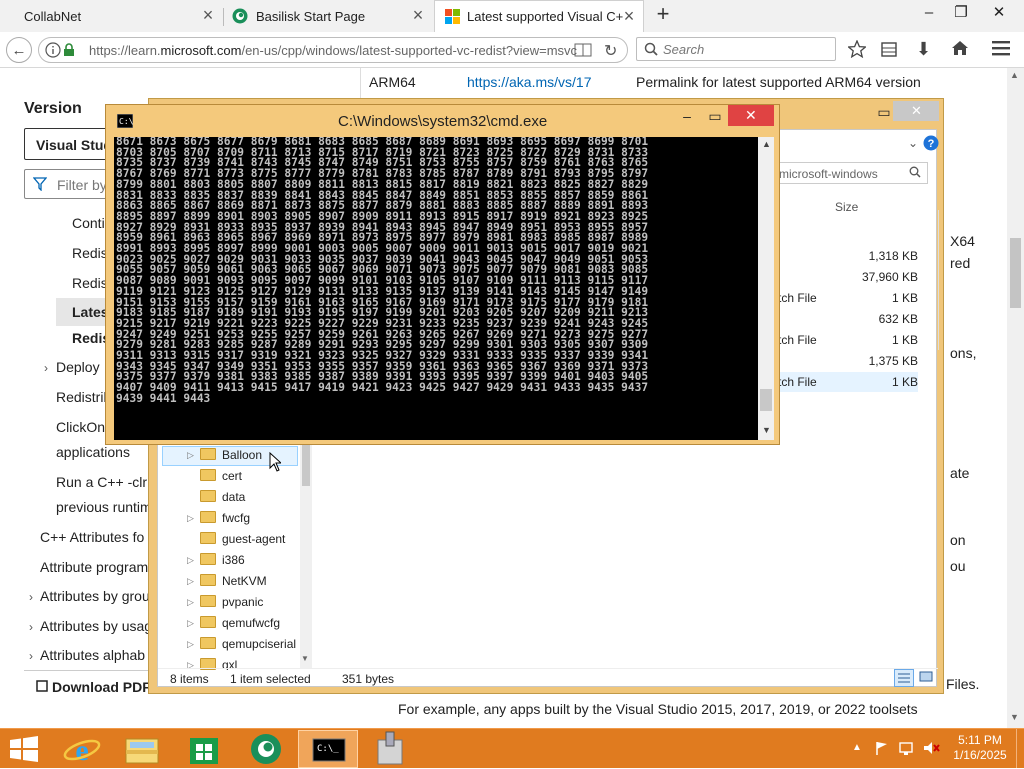 The height and width of the screenshot is (769, 1024). Describe the element at coordinates (78, 367) in the screenshot. I see `toc-item: Deploy` at that location.